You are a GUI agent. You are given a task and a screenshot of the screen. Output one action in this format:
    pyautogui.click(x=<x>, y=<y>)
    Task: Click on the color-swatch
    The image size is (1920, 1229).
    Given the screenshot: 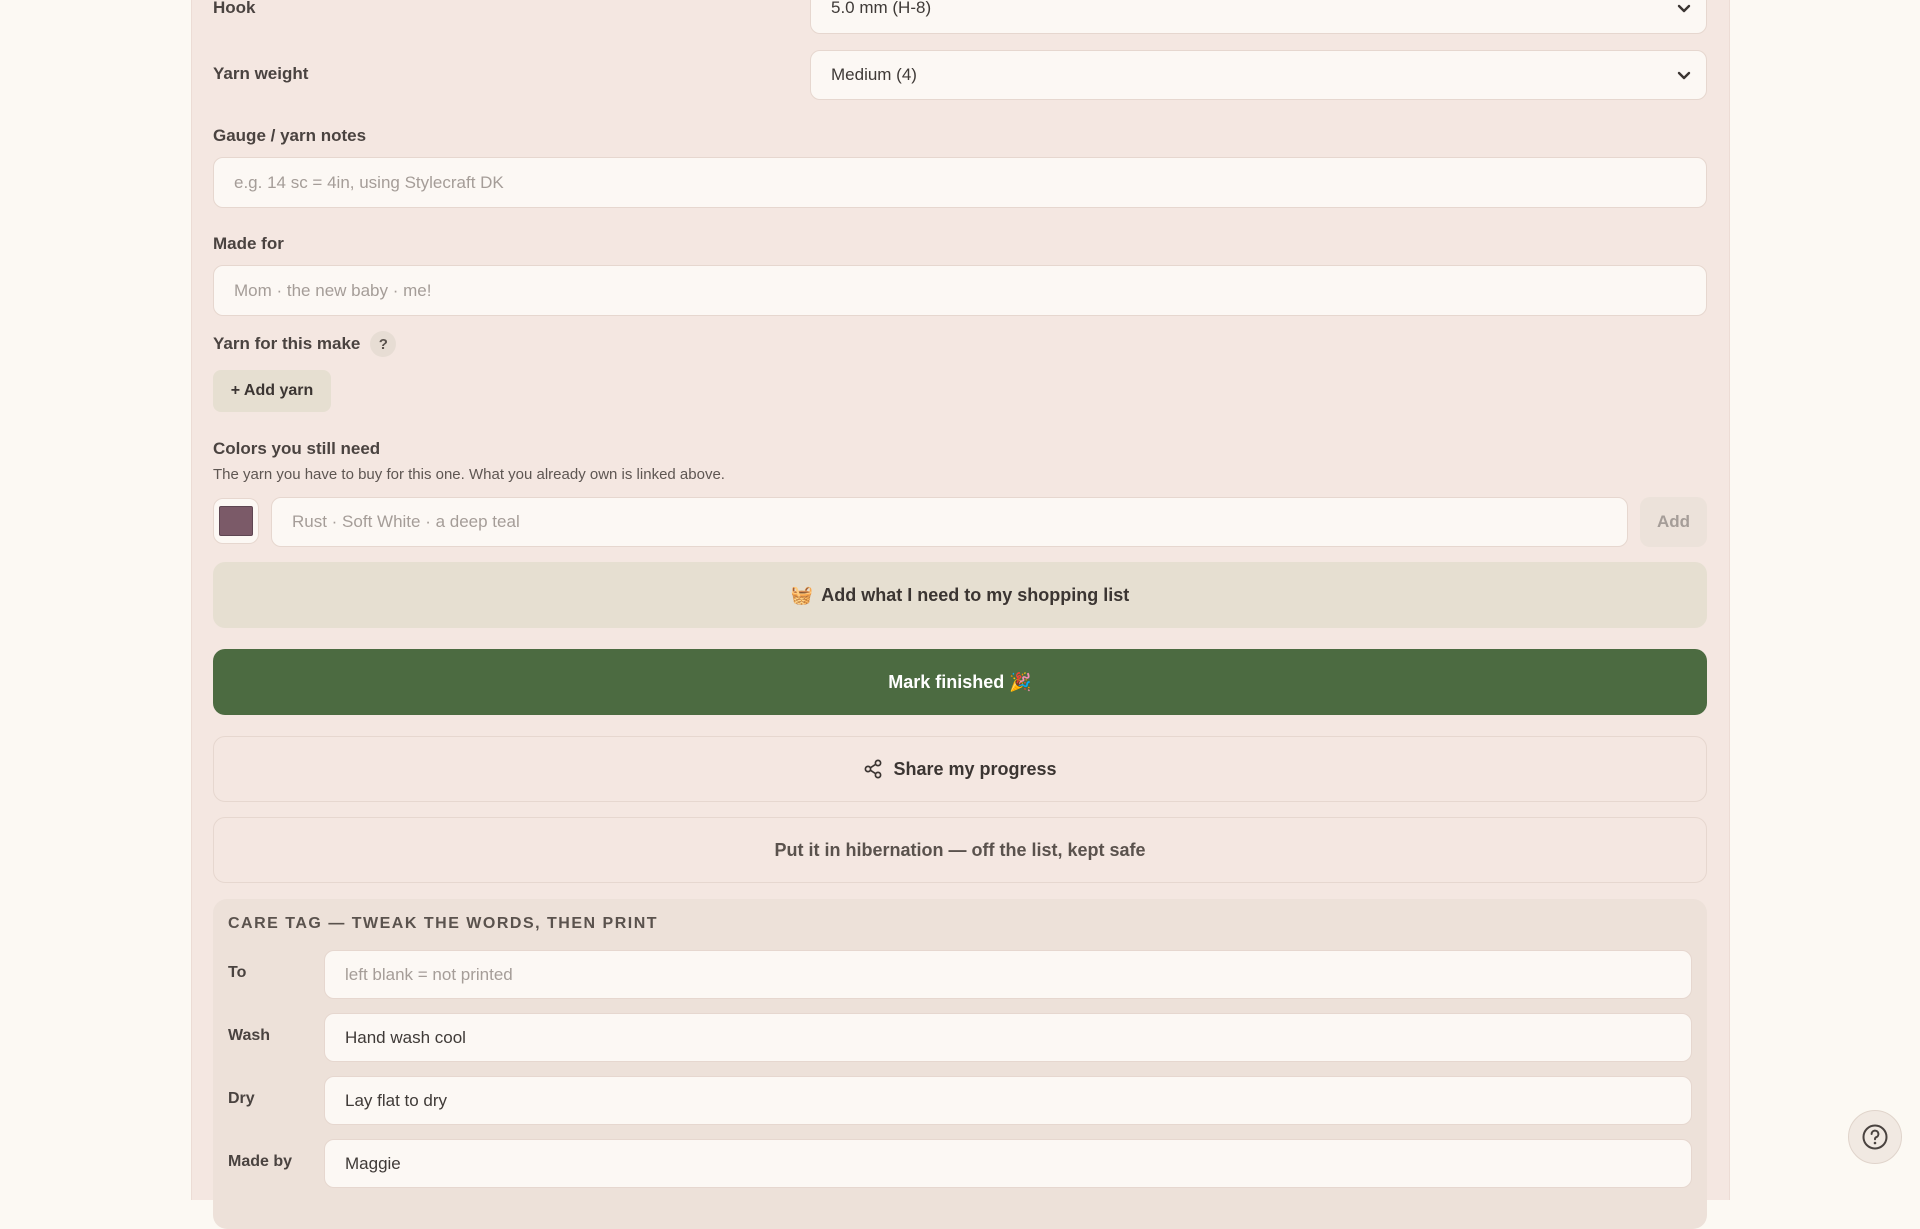 What is the action you would take?
    pyautogui.click(x=236, y=521)
    